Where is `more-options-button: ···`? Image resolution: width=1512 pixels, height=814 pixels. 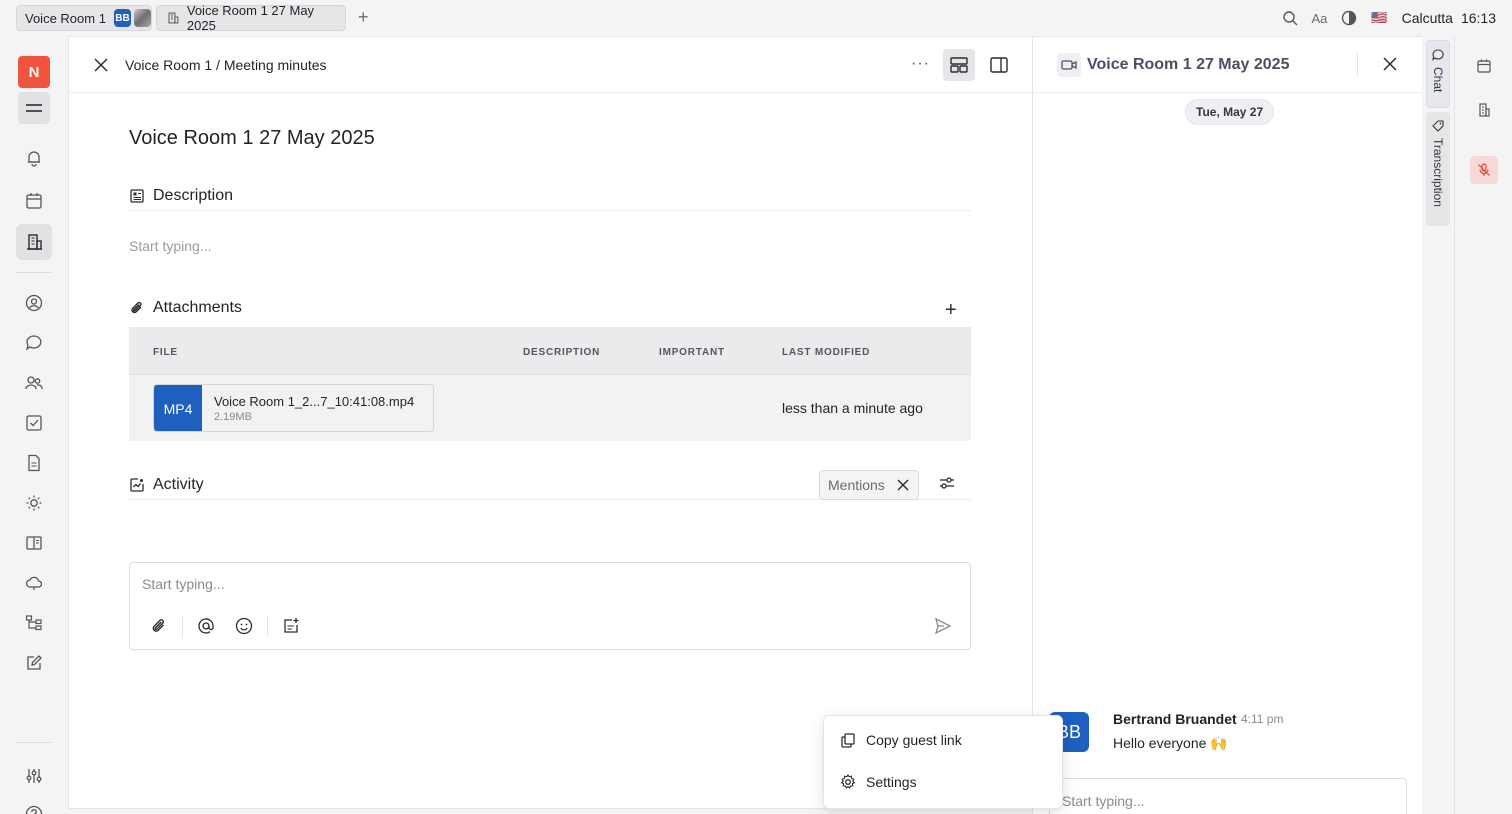 more-options-button: ··· is located at coordinates (920, 64).